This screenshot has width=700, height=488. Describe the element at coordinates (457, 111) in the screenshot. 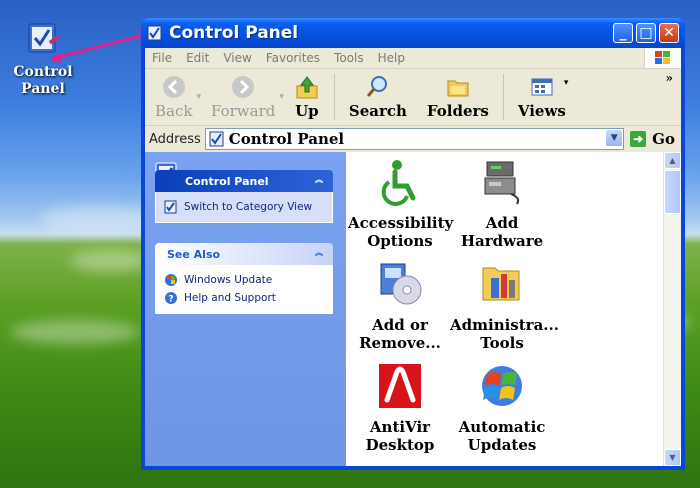

I see `folders-label: Folders` at that location.